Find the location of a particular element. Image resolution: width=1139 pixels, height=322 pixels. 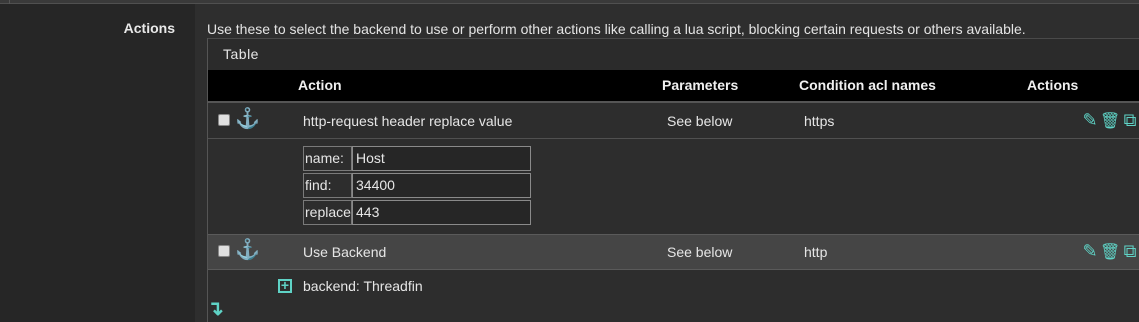

row-action: http-request header replace value is located at coordinates (408, 121).